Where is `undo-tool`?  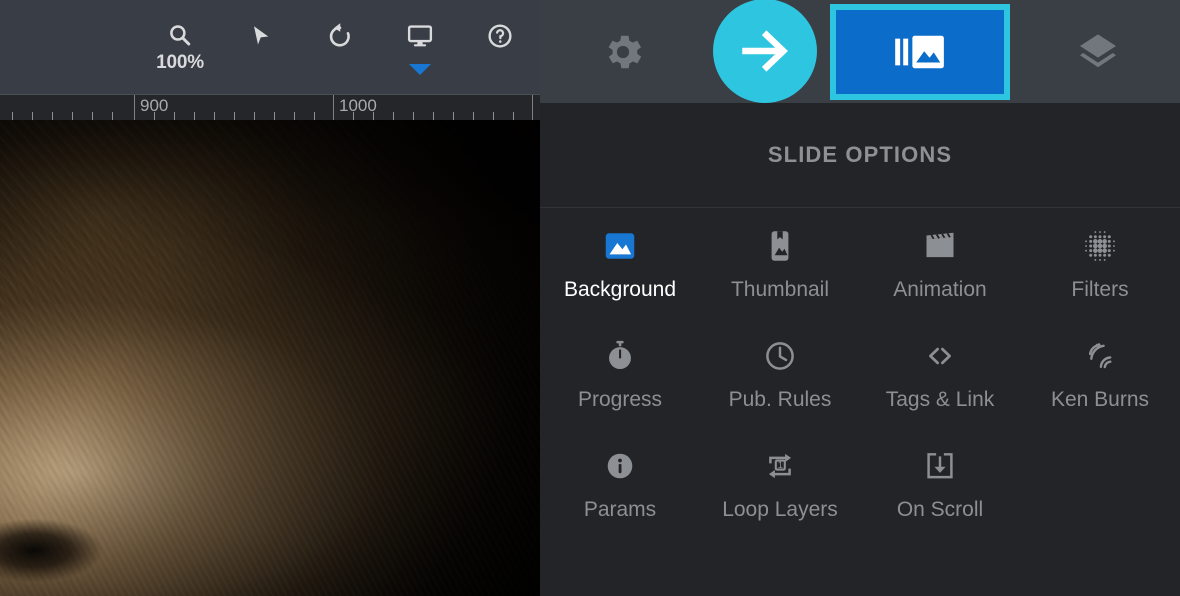 undo-tool is located at coordinates (340, 36).